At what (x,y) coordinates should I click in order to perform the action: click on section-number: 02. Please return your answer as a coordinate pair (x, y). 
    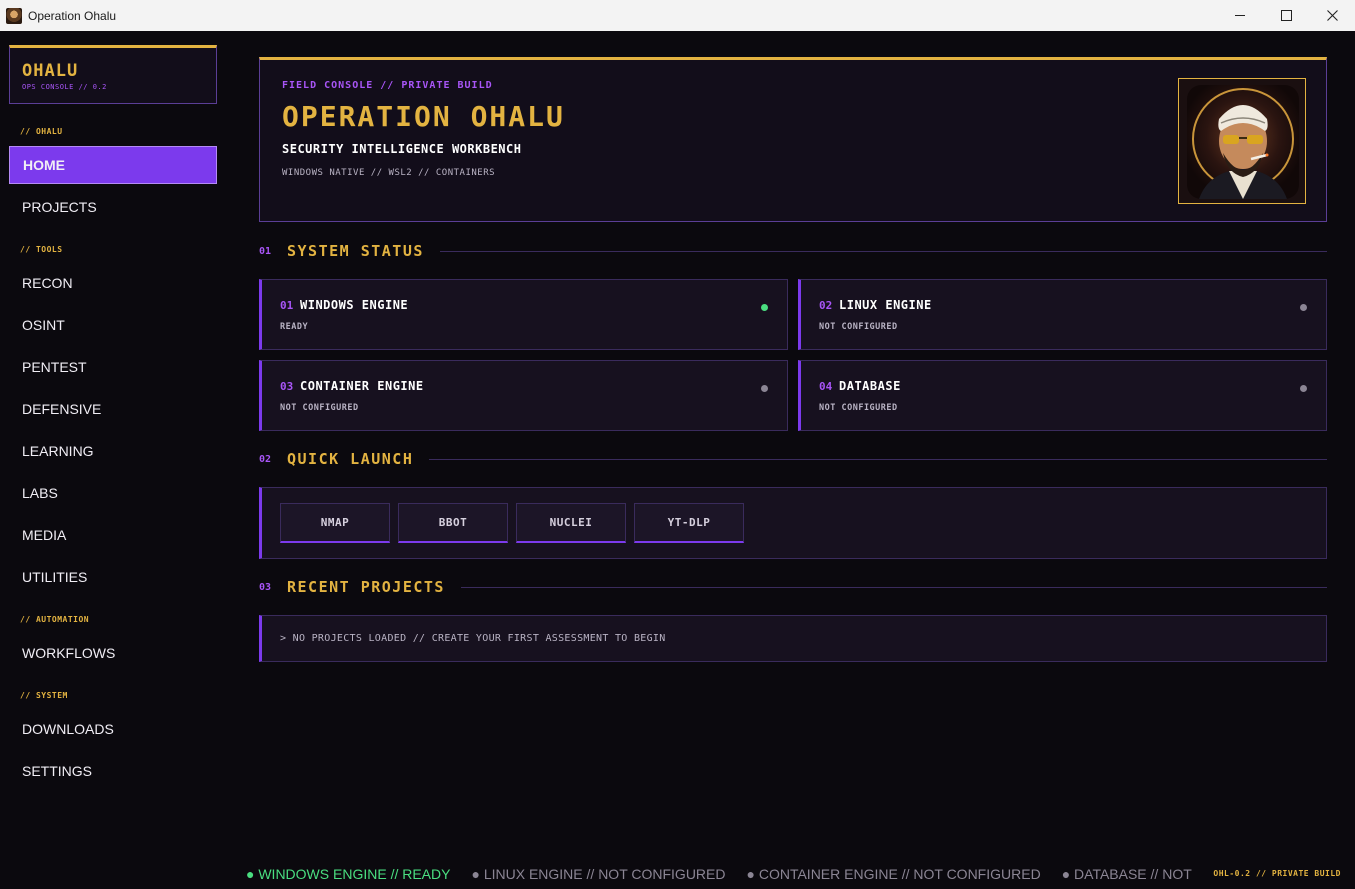
    Looking at the image, I should click on (265, 459).